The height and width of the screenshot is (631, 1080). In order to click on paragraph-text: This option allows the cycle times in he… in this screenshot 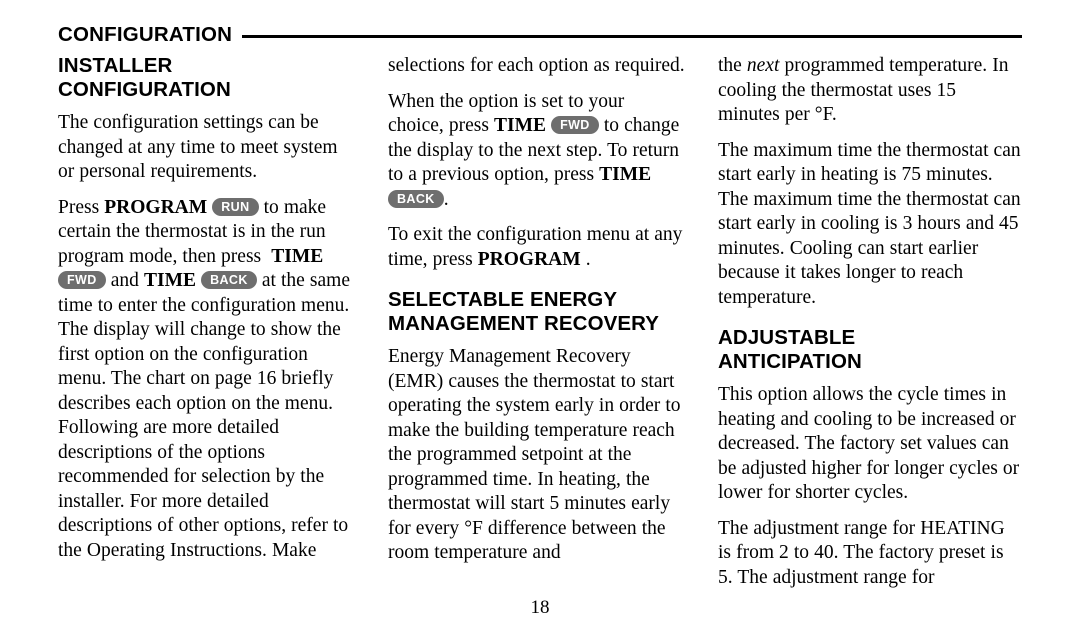, I will do `click(869, 444)`.